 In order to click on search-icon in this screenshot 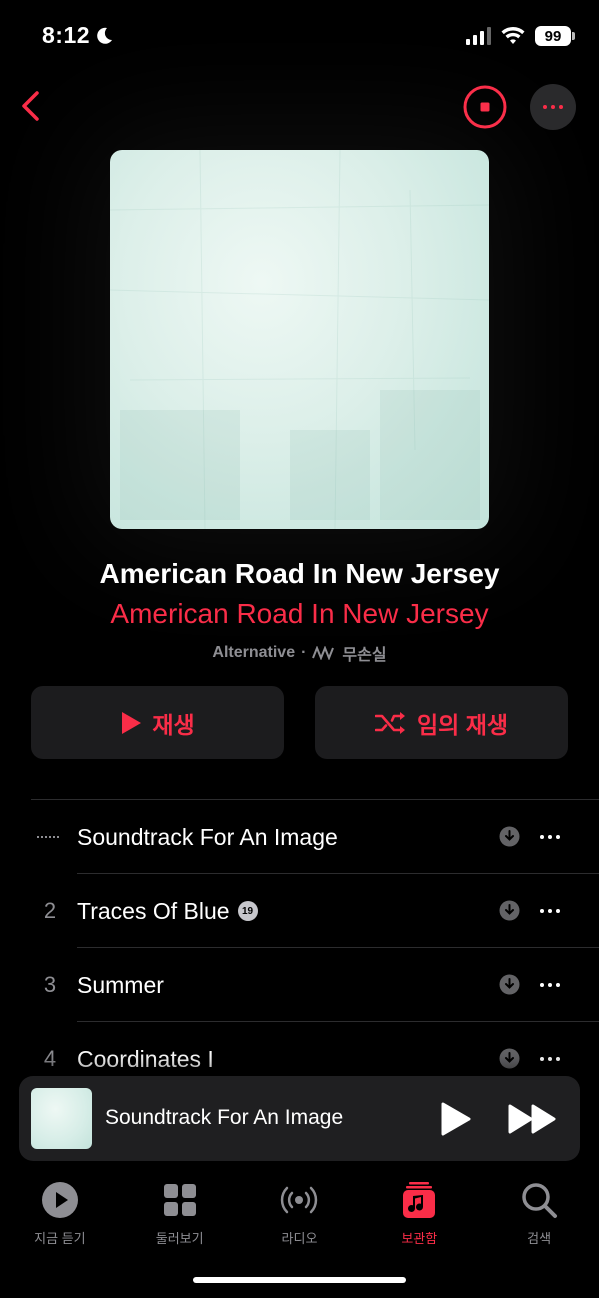, I will do `click(540, 1200)`.